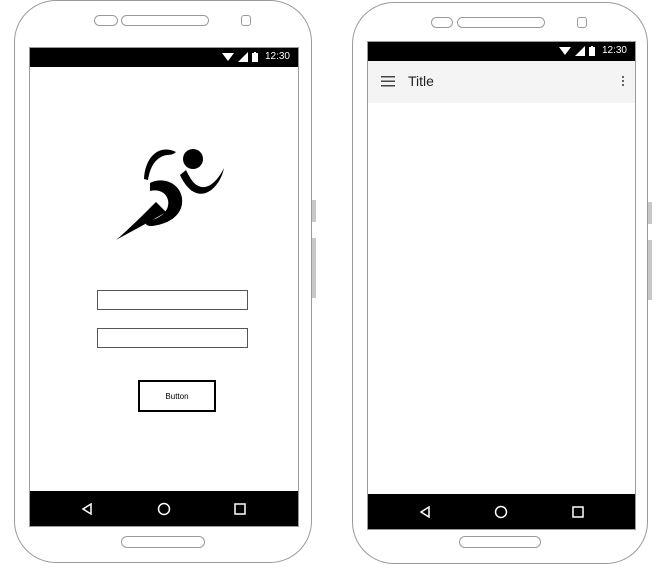 The image size is (669, 576). I want to click on app-bar-title: Title, so click(421, 81).